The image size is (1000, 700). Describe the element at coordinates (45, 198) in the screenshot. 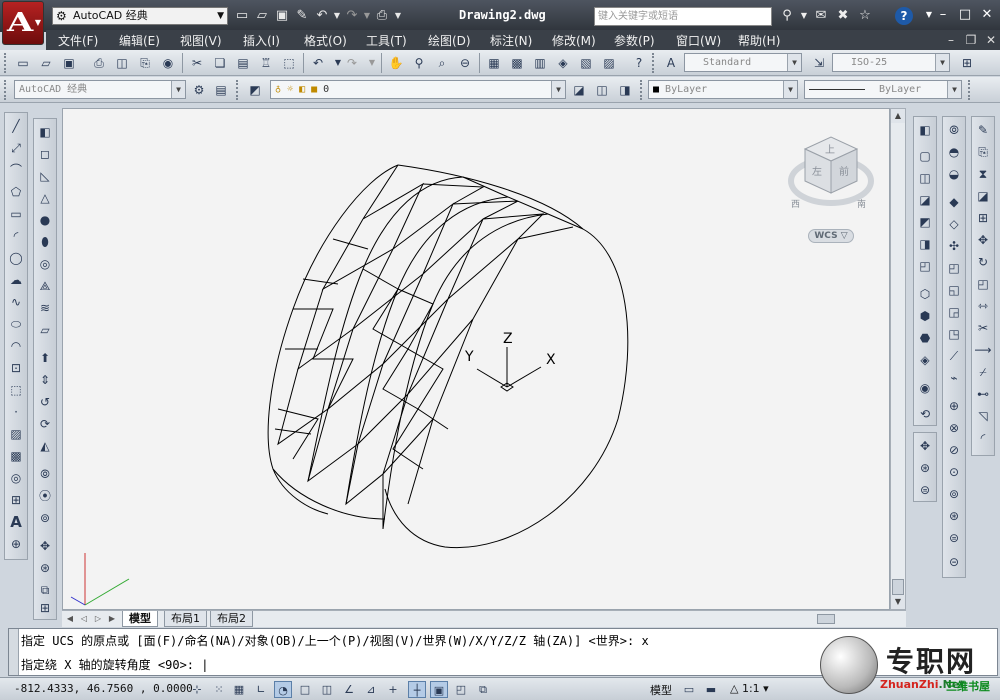

I see `cone-icon: △` at that location.